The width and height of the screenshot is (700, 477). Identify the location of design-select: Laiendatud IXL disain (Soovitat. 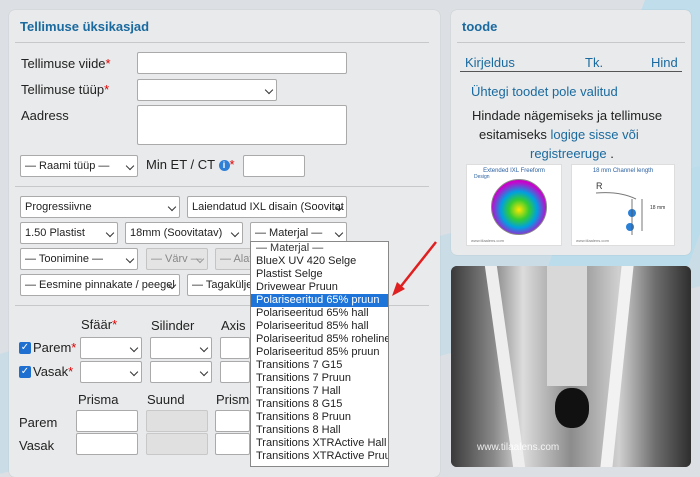
(267, 207).